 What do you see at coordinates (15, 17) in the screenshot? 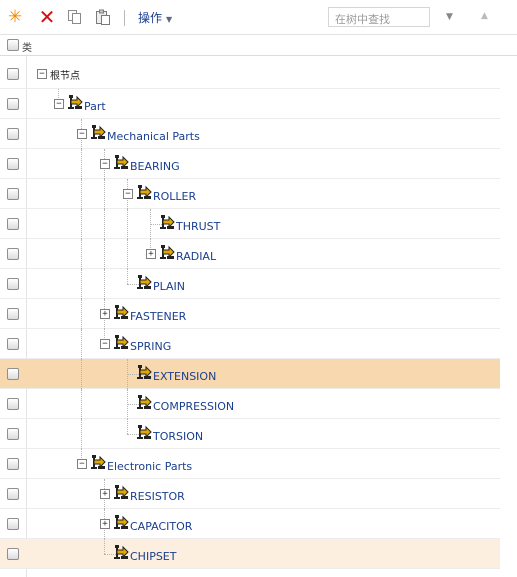
I see `new-icon: ✳` at bounding box center [15, 17].